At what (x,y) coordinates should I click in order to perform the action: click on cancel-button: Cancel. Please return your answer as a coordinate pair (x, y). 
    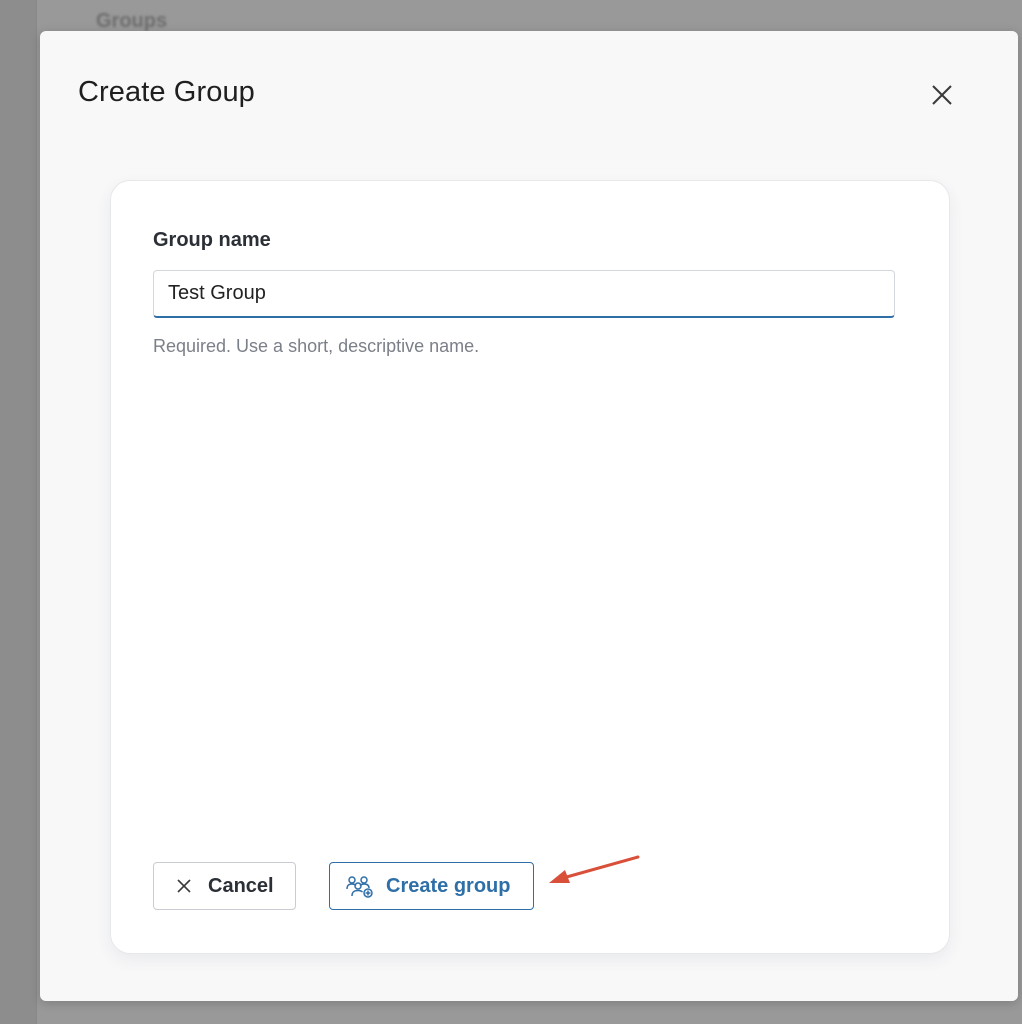
    Looking at the image, I should click on (224, 886).